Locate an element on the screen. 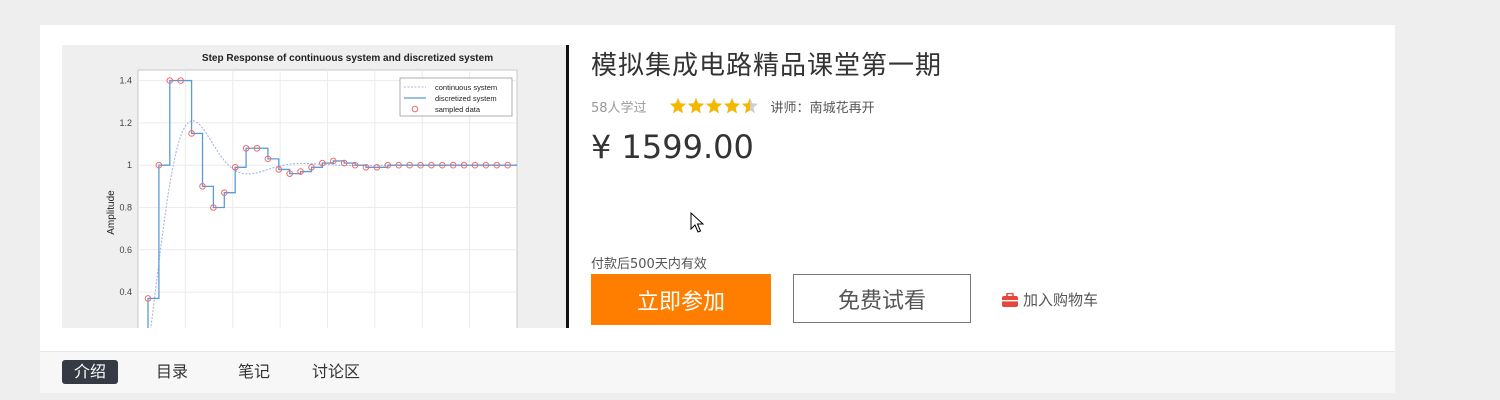 This screenshot has width=1500, height=400. course-meta: 58人学过 讲师：南城花再开 is located at coordinates (733, 106).